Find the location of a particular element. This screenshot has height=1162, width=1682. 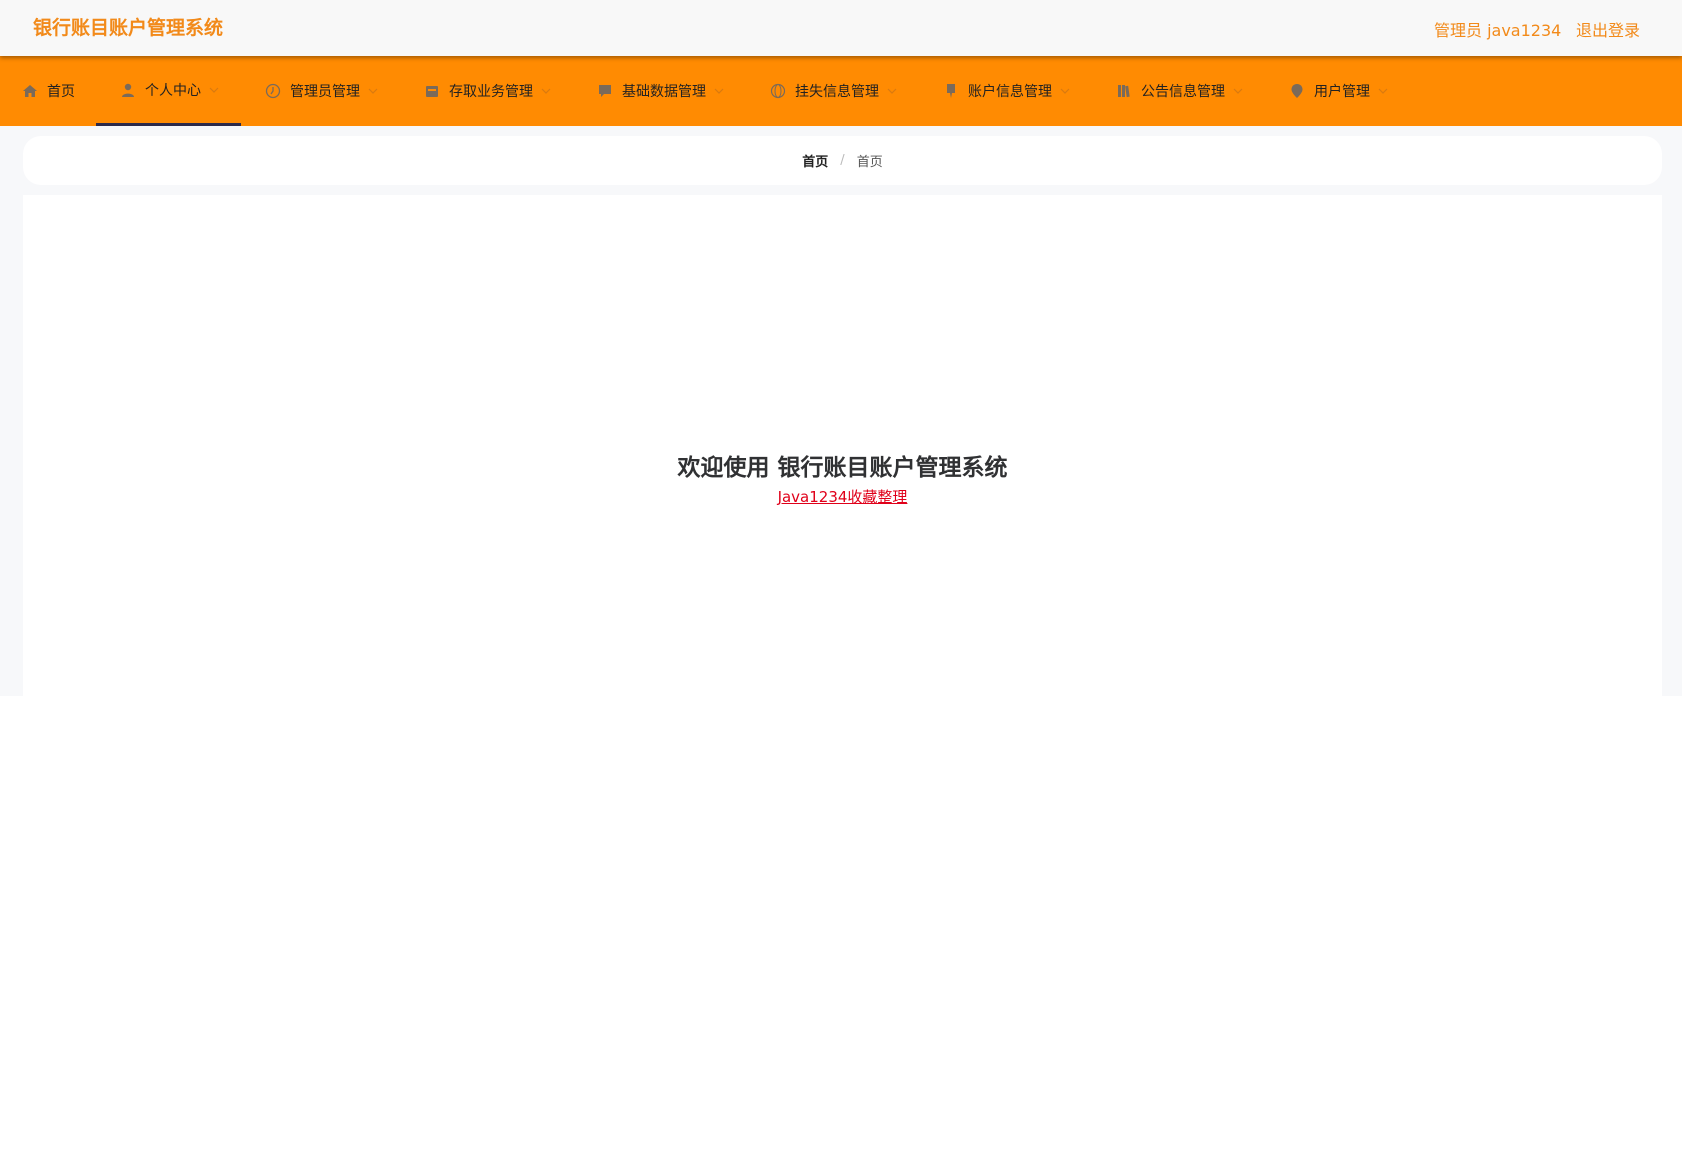

breadcrumb-current: 首页 is located at coordinates (869, 162).